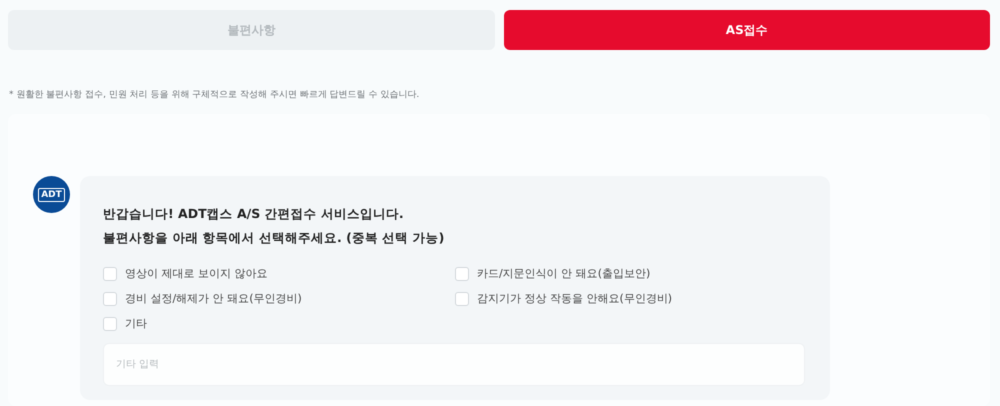 The width and height of the screenshot is (1000, 406). I want to click on tab: AS접수, so click(747, 30).